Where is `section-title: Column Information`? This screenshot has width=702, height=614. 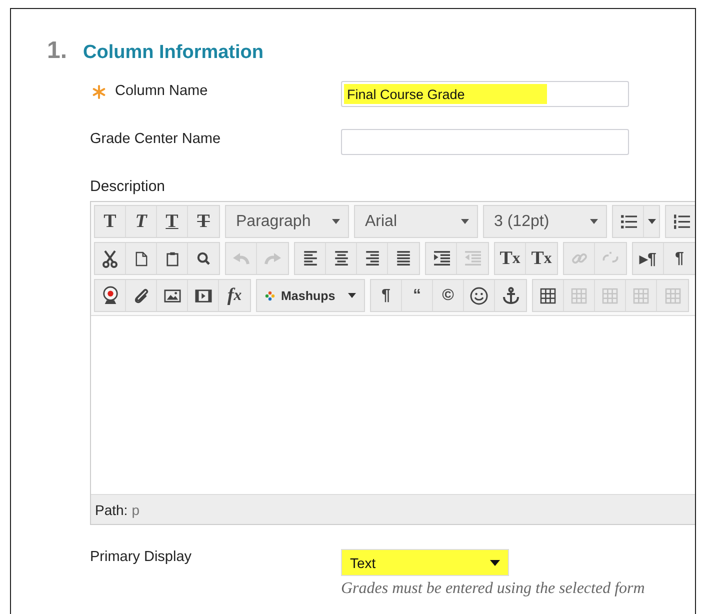 section-title: Column Information is located at coordinates (173, 53).